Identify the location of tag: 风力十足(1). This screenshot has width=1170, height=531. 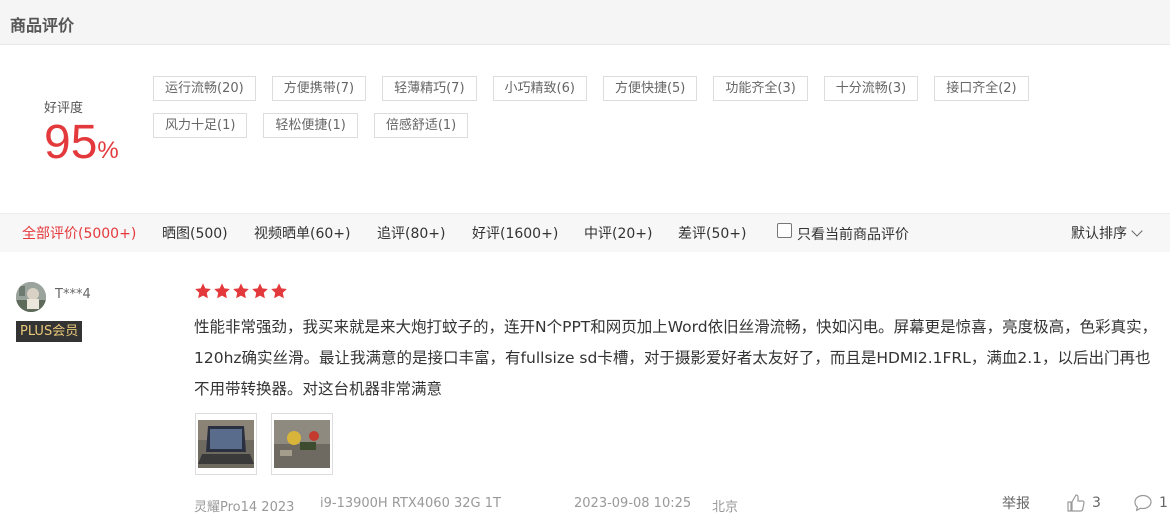
(200, 125).